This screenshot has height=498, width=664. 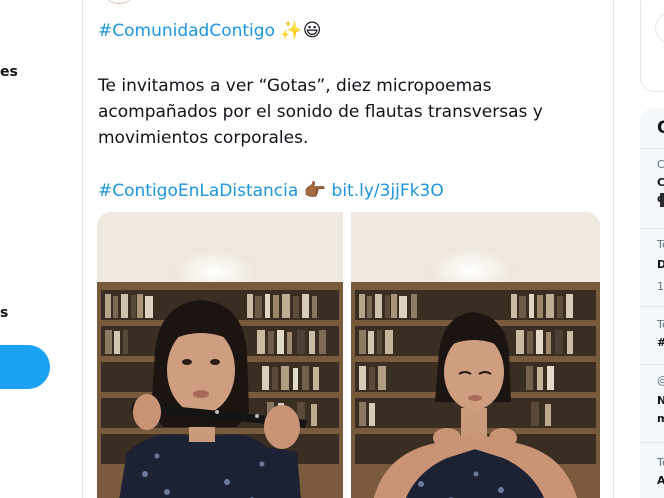 What do you see at coordinates (660, 342) in the screenshot?
I see `trend-item: #` at bounding box center [660, 342].